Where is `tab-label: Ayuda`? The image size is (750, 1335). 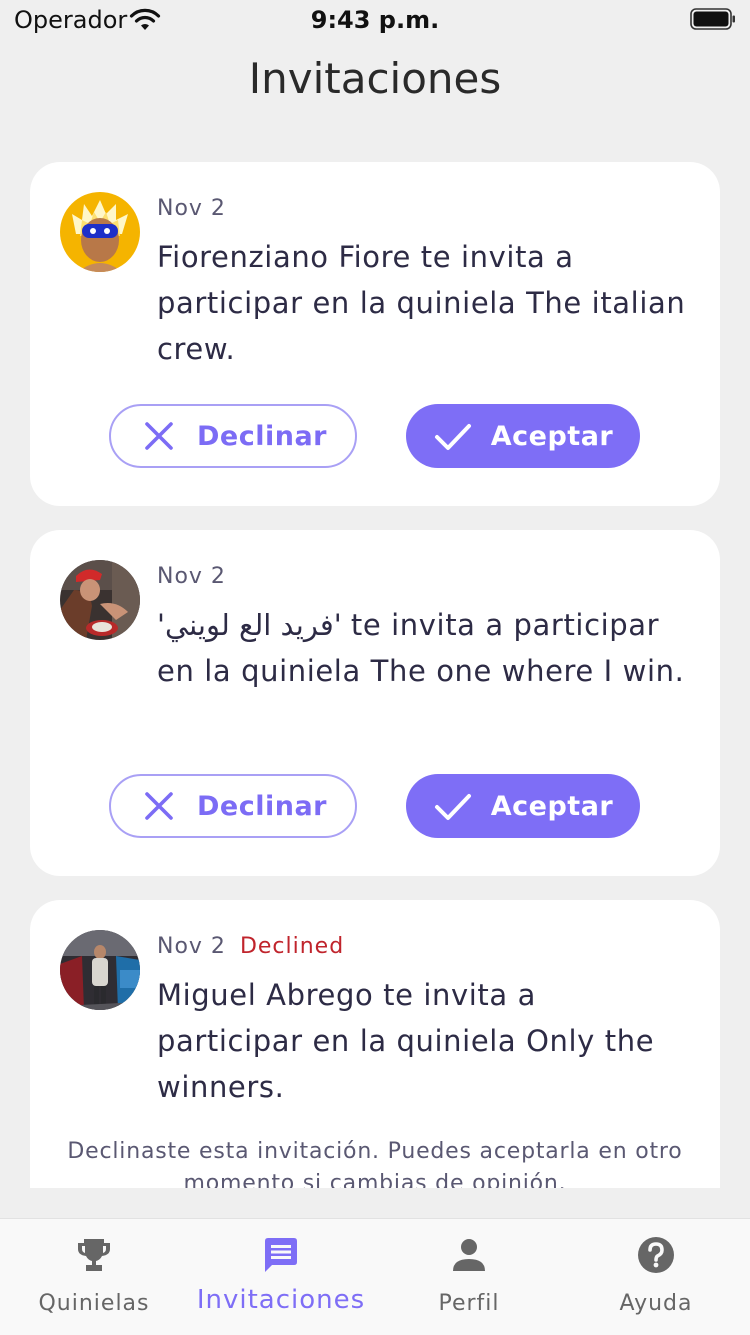 tab-label: Ayuda is located at coordinates (656, 1303).